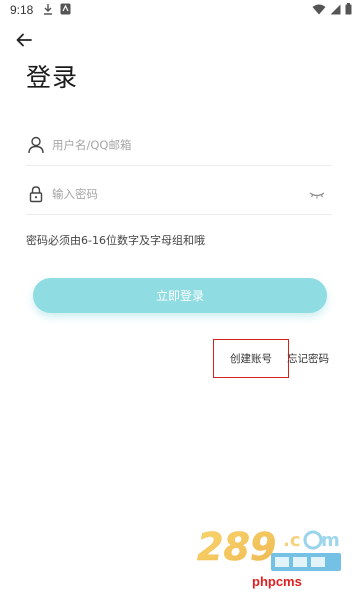  Describe the element at coordinates (236, 547) in the screenshot. I see `svg-text: 289` at that location.